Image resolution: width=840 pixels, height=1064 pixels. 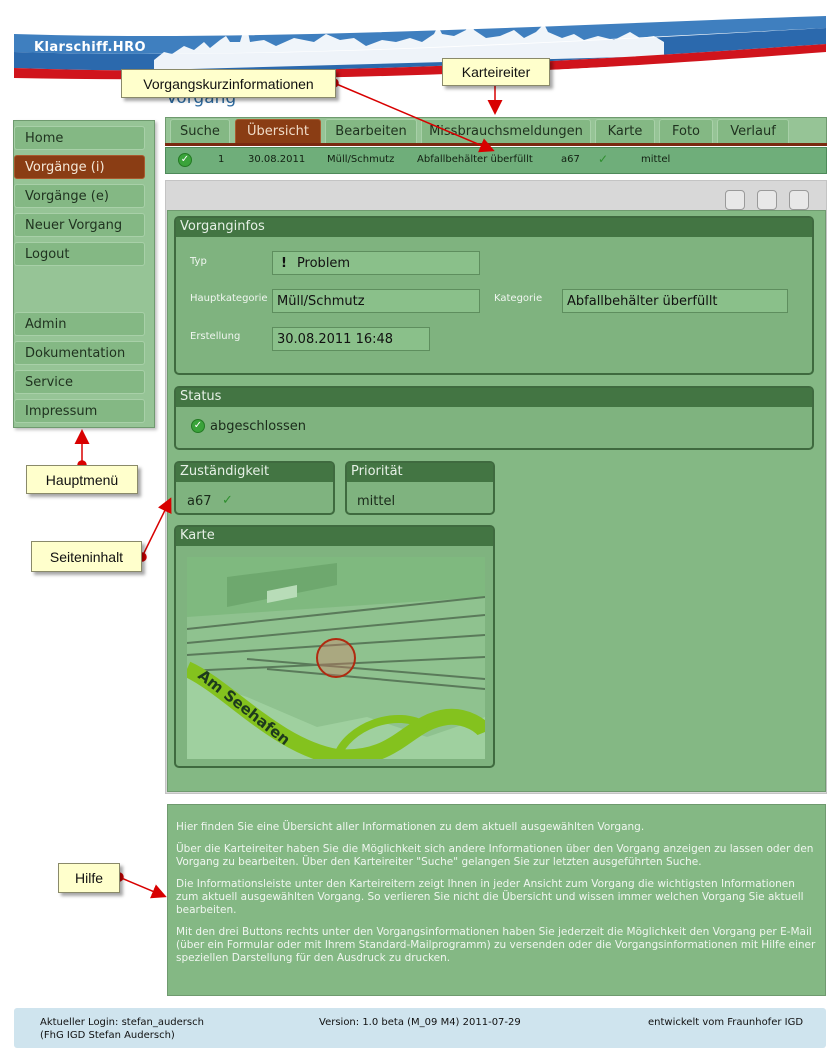 What do you see at coordinates (799, 200) in the screenshot?
I see `print-icon` at bounding box center [799, 200].